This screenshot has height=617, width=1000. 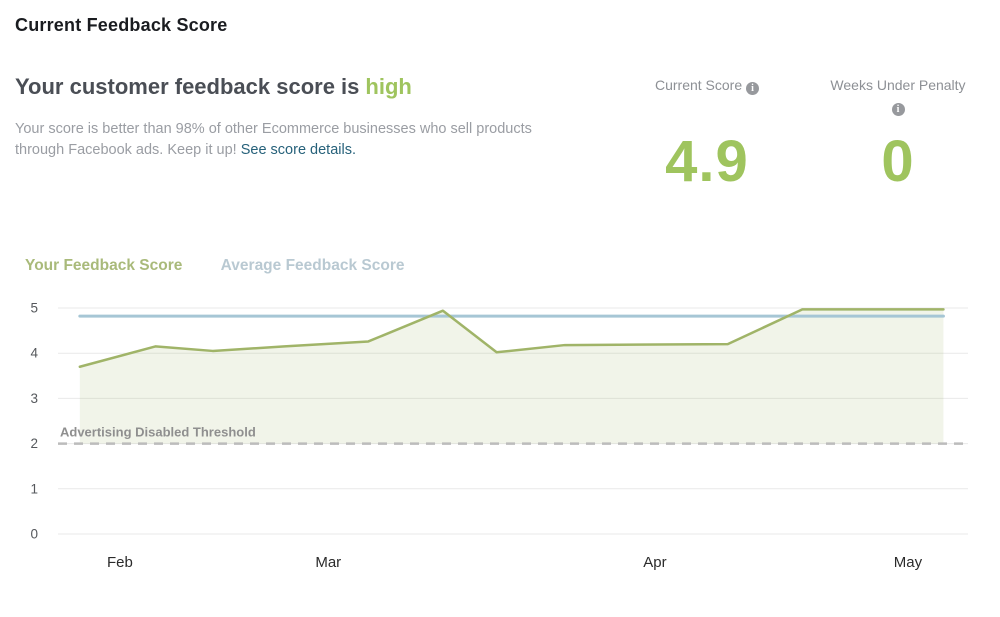 What do you see at coordinates (34, 308) in the screenshot?
I see `svg-text: 5` at bounding box center [34, 308].